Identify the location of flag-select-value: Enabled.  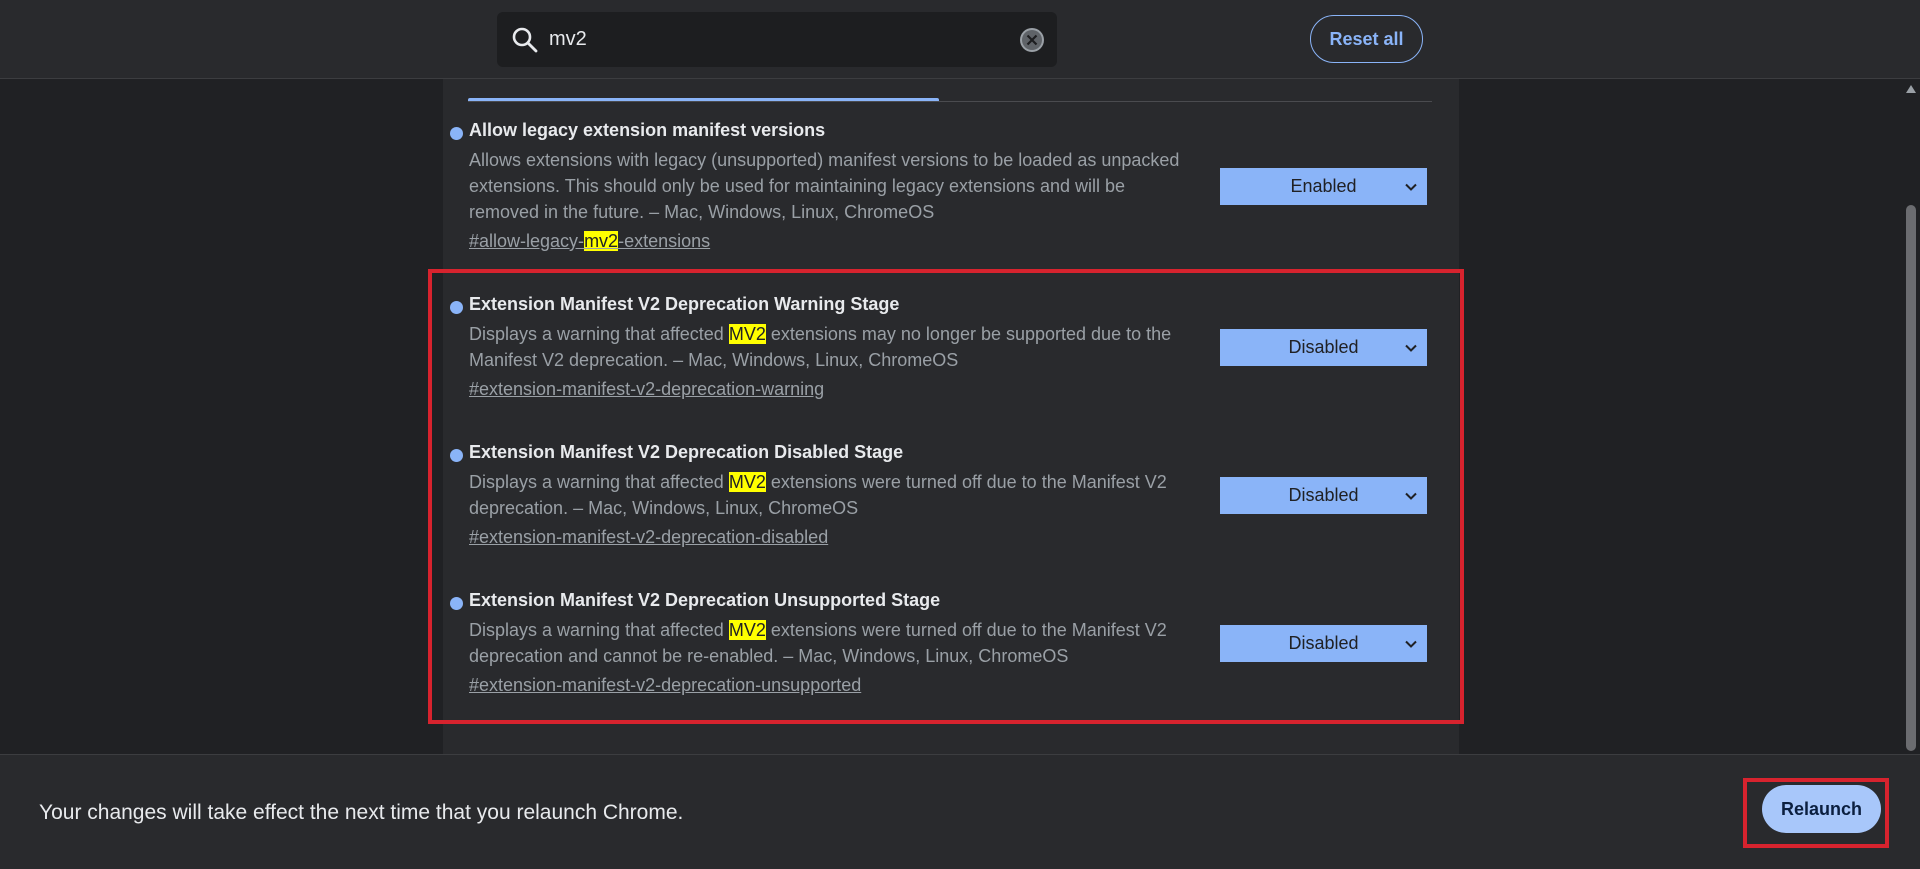
(1323, 186).